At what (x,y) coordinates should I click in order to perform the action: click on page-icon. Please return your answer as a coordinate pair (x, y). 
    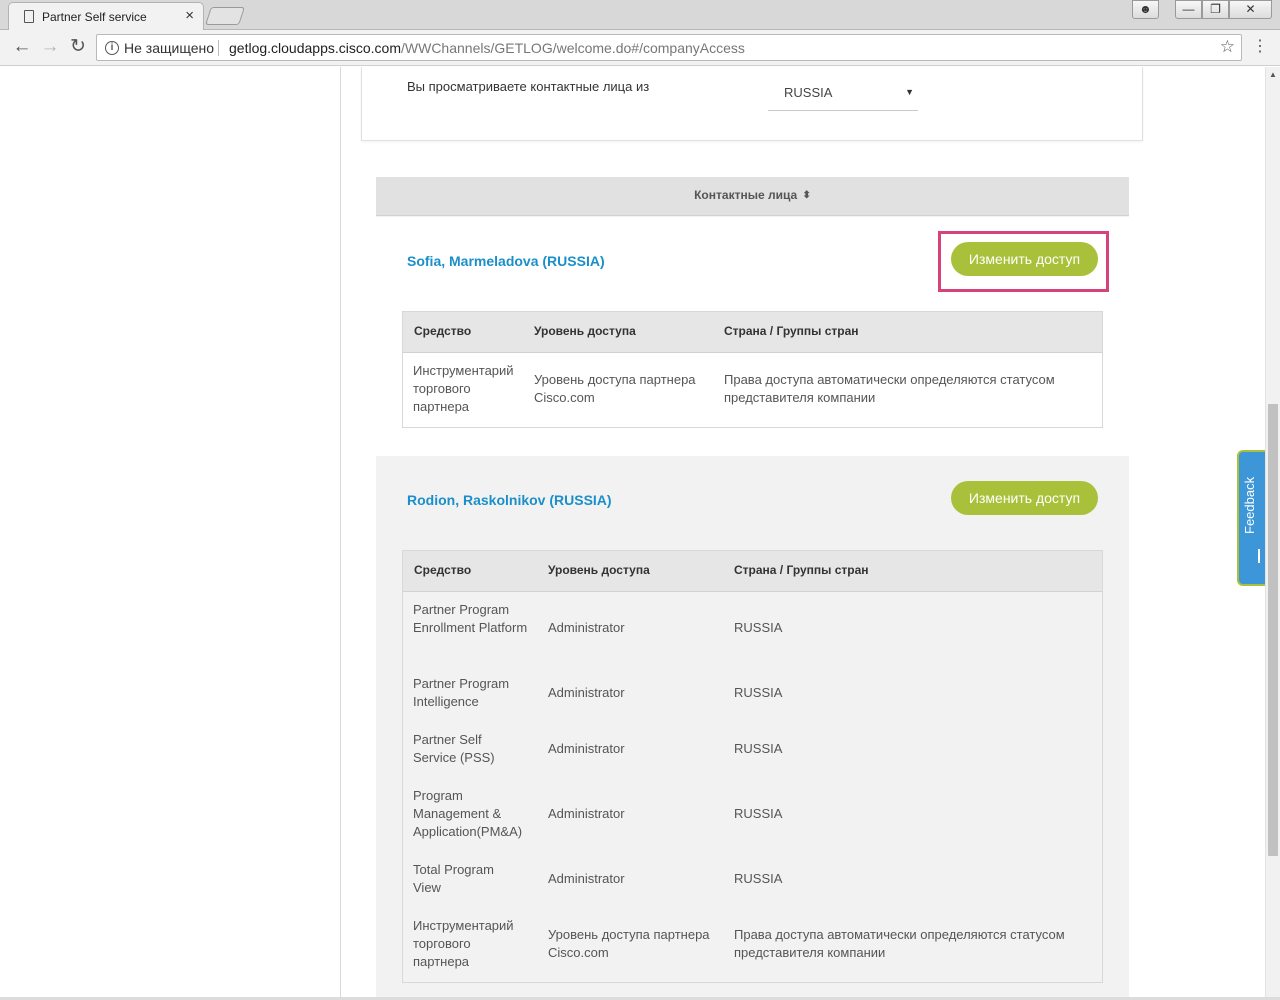
    Looking at the image, I should click on (29, 16).